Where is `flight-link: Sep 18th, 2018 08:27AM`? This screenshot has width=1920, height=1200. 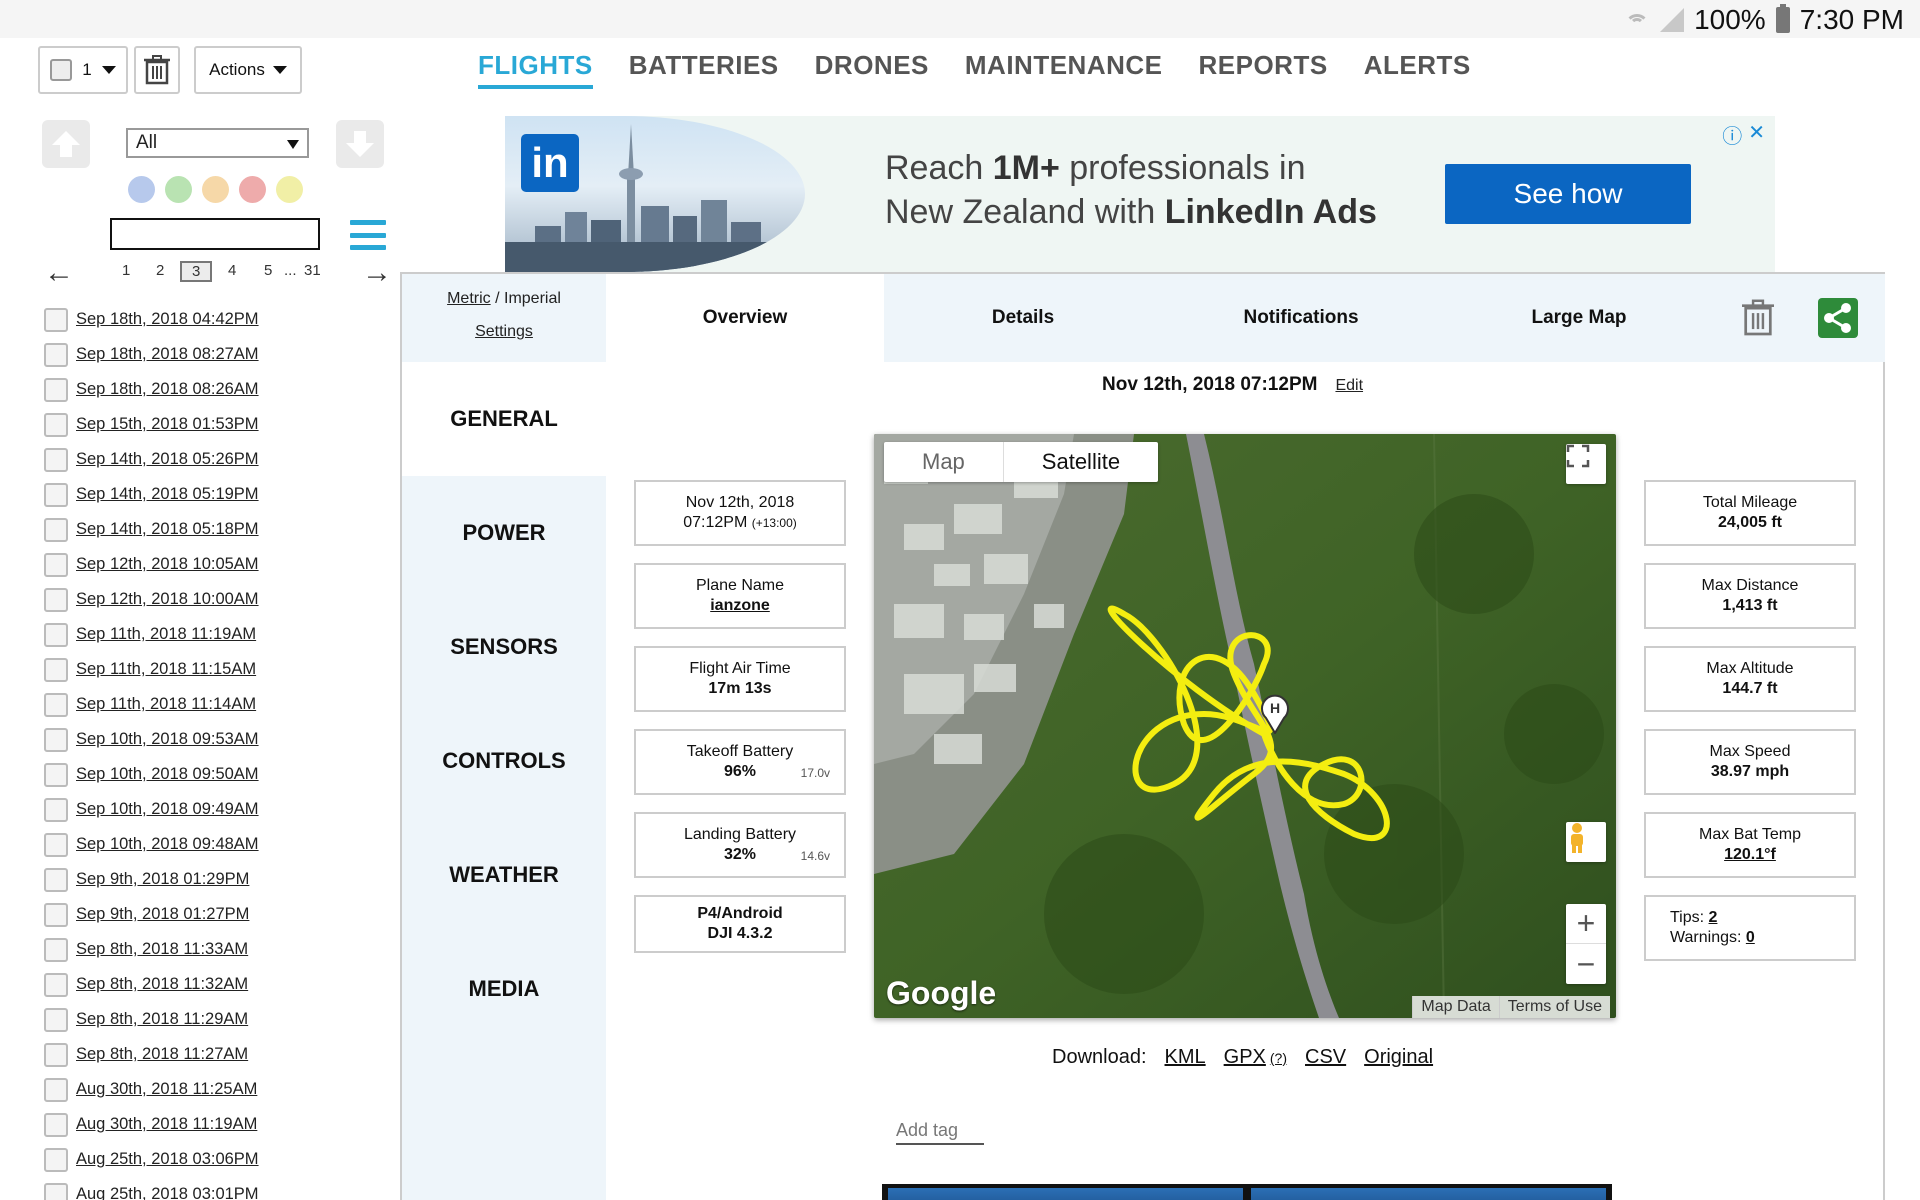 flight-link: Sep 18th, 2018 08:27AM is located at coordinates (167, 354).